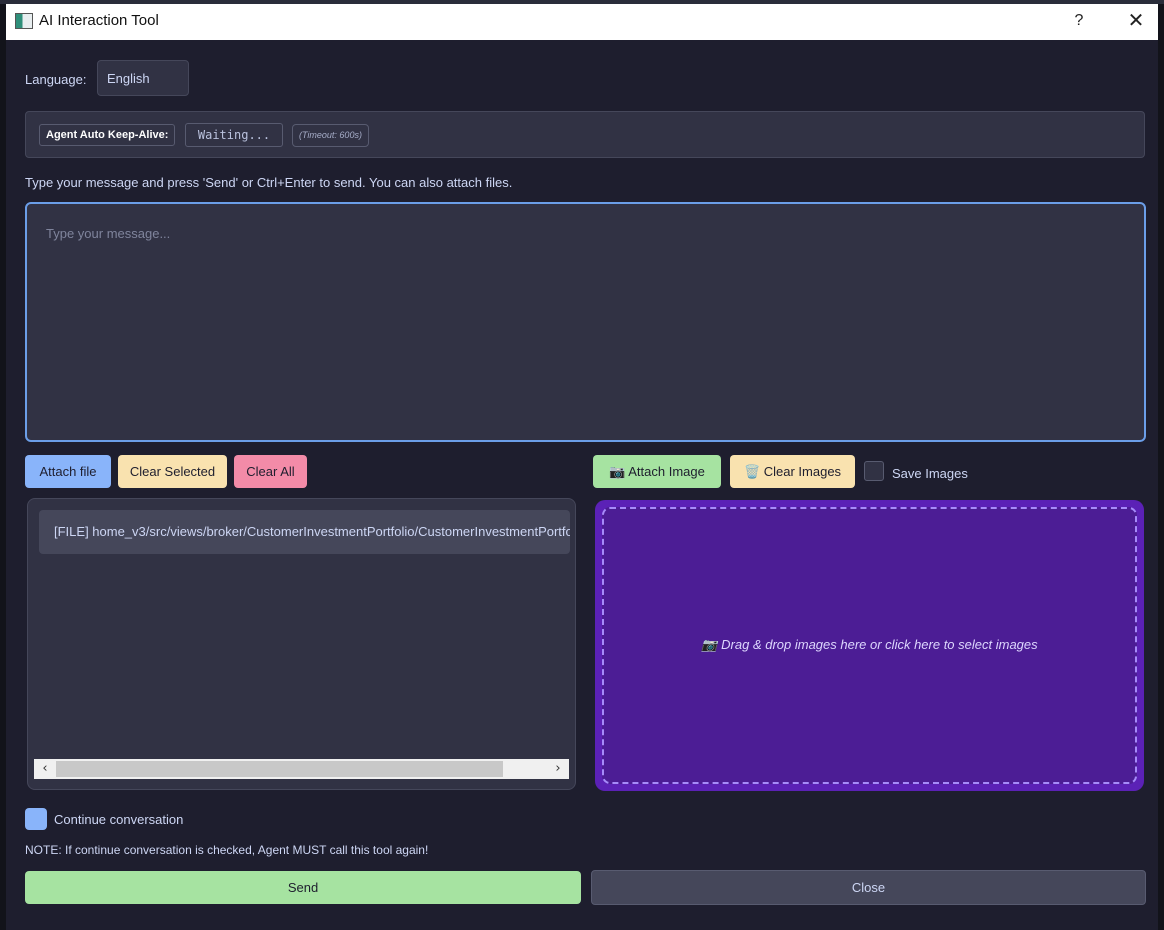  I want to click on language-select: English, so click(143, 78).